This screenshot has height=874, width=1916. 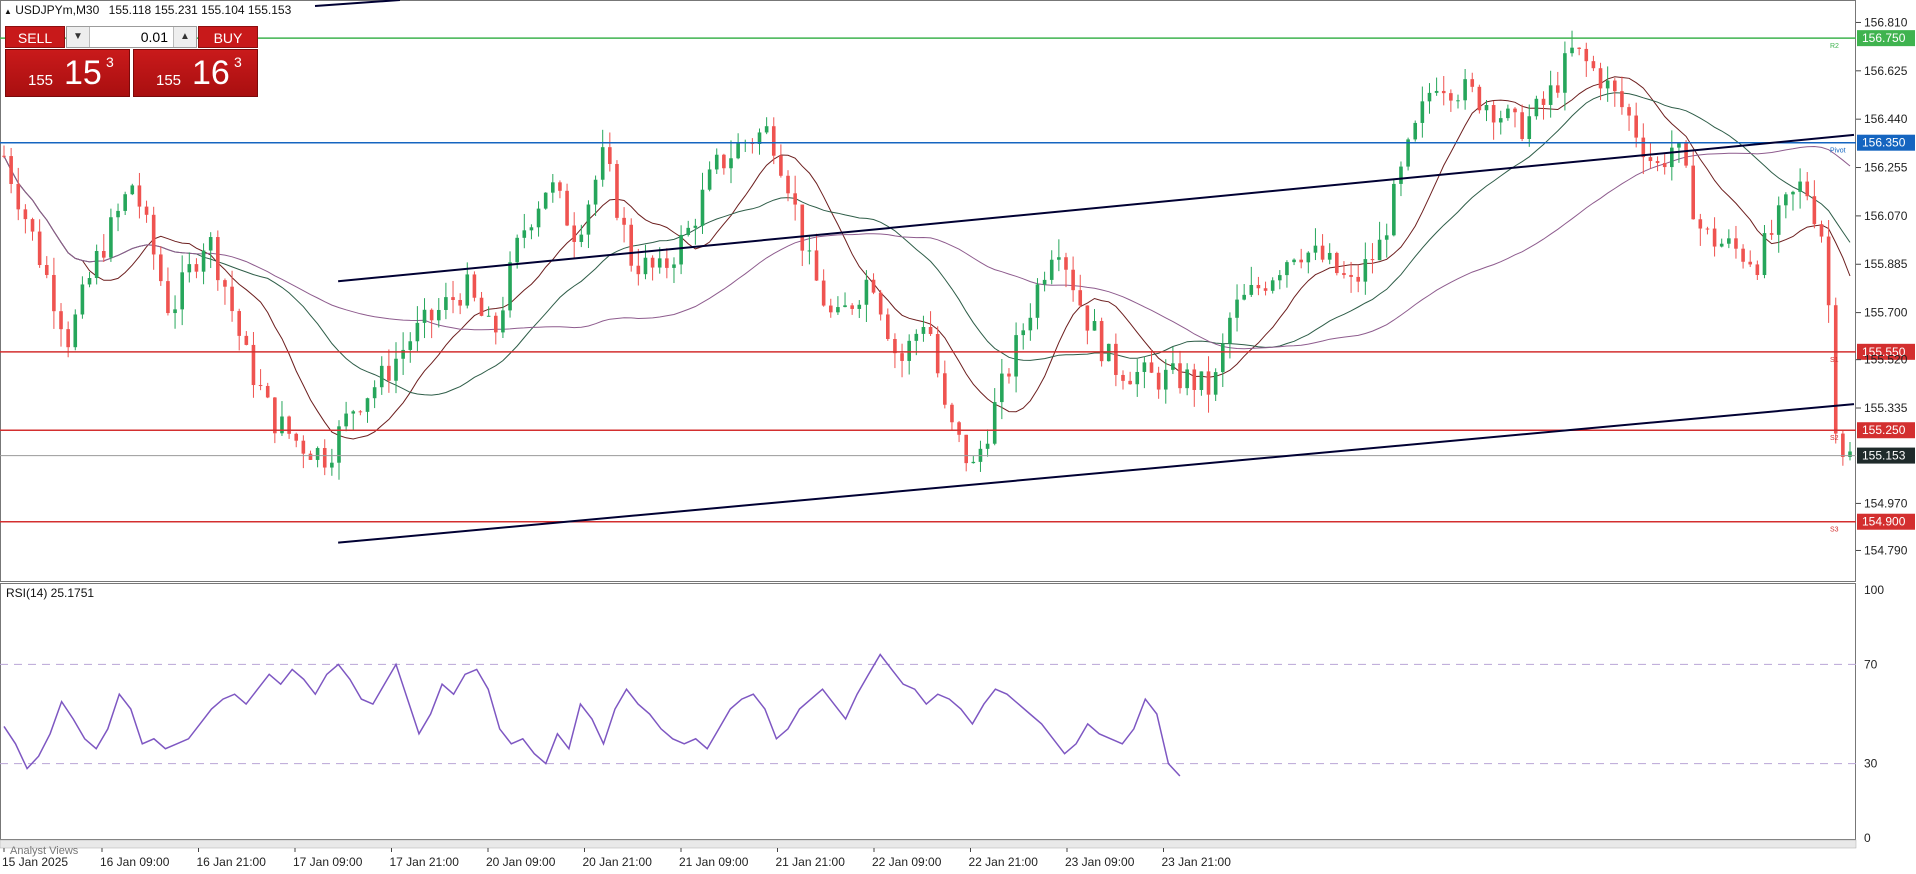 What do you see at coordinates (1834, 438) in the screenshot?
I see `level-name-label: S2` at bounding box center [1834, 438].